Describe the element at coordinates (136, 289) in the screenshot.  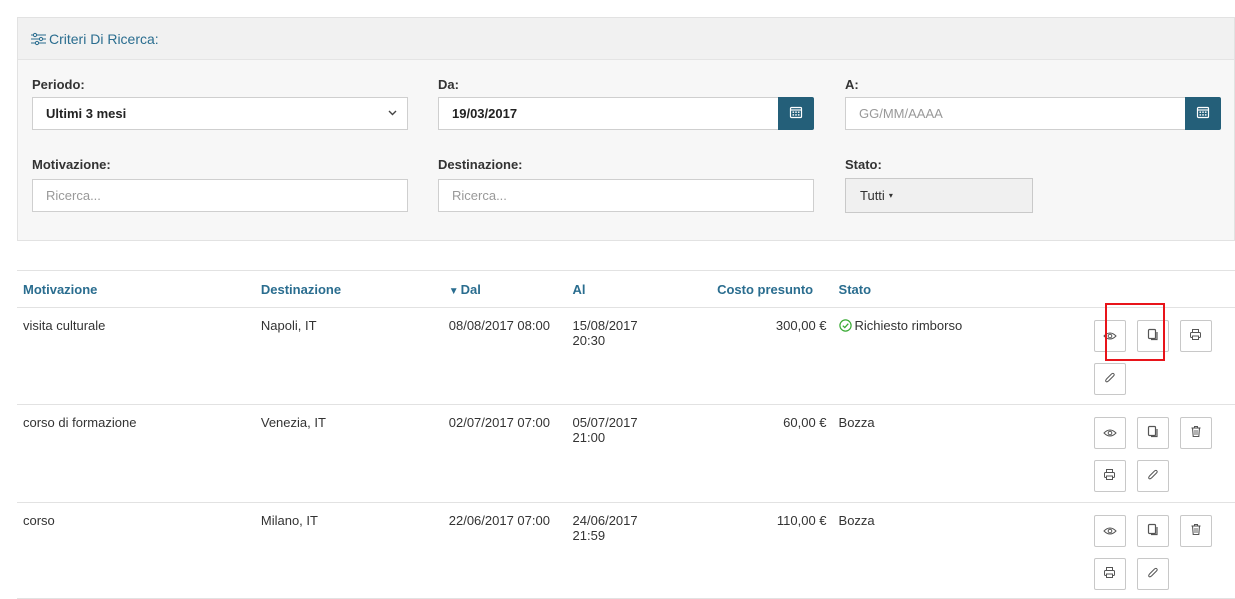
I see `col-motivazione: Motivazione` at that location.